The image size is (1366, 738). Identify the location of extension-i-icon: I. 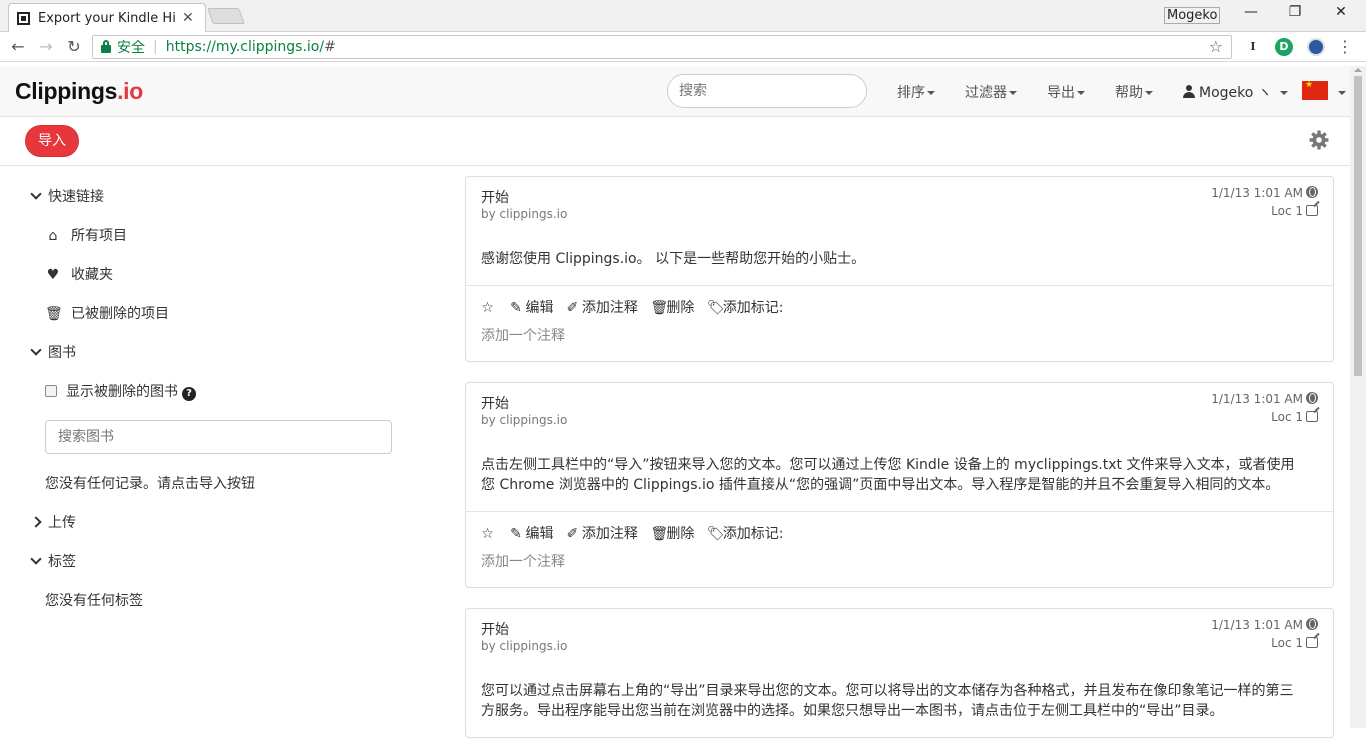
(1253, 47).